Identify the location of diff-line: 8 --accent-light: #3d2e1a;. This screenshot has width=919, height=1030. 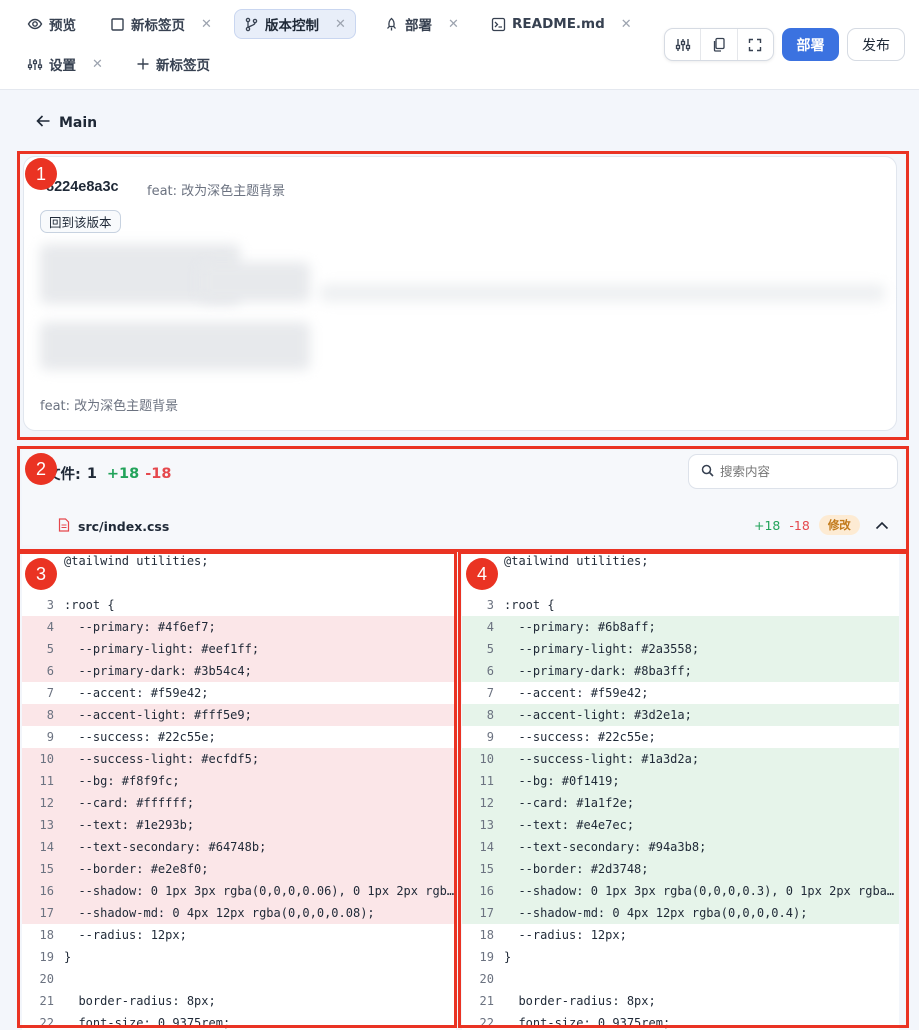
(680, 715).